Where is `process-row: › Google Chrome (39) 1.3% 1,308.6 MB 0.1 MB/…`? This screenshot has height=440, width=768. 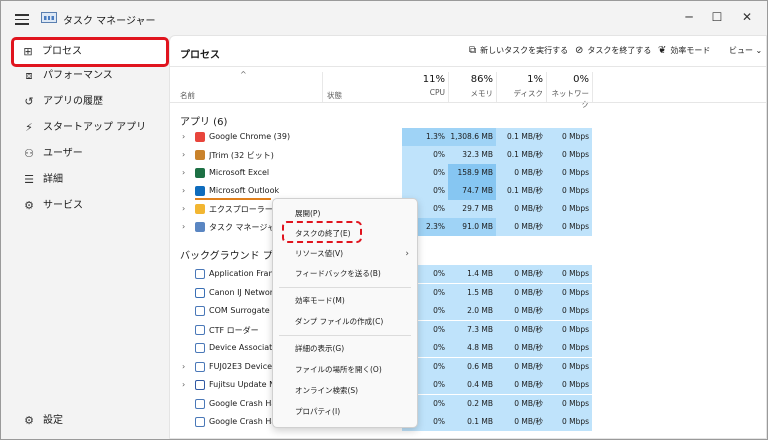
process-row: › Google Chrome (39) 1.3% 1,308.6 MB 0.1 MB/… is located at coordinates (468, 137).